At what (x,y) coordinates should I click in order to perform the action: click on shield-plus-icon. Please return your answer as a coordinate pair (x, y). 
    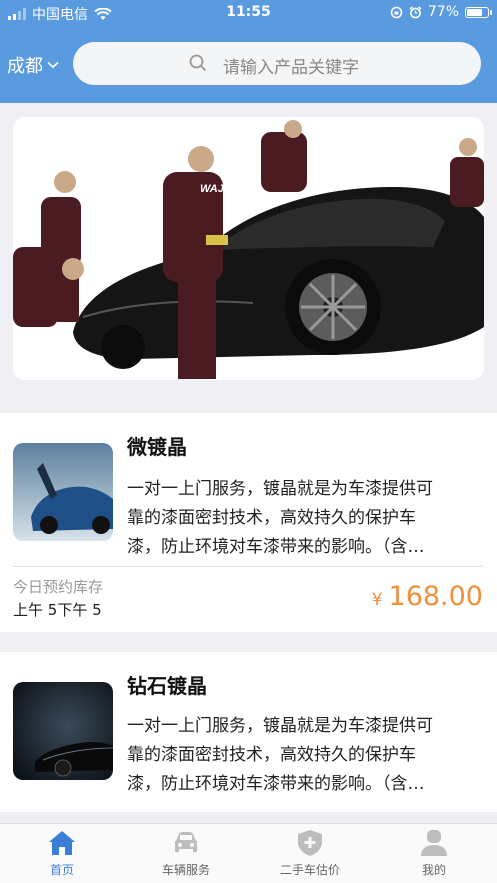
    Looking at the image, I should click on (310, 843).